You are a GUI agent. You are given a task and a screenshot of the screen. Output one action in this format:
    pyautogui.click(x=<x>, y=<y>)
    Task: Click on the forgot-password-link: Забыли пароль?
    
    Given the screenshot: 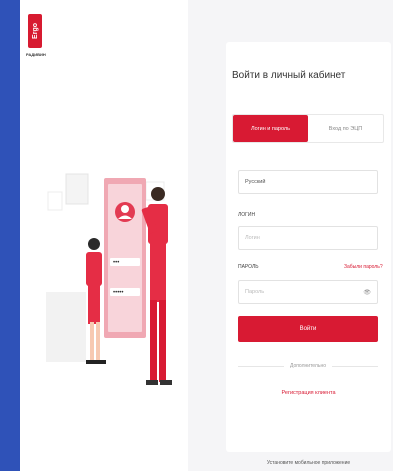 What is the action you would take?
    pyautogui.click(x=363, y=267)
    